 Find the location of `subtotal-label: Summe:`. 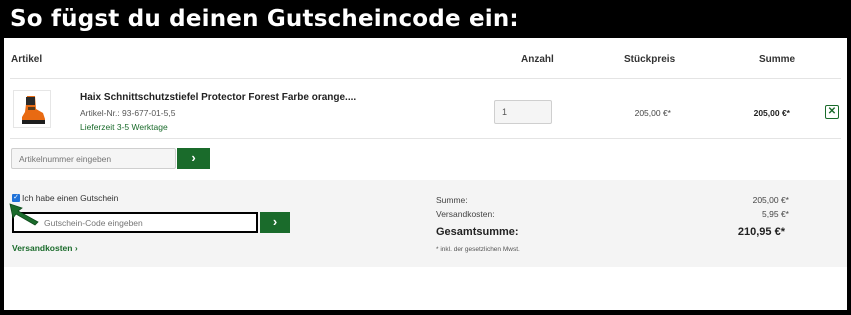

subtotal-label: Summe: is located at coordinates (452, 200).